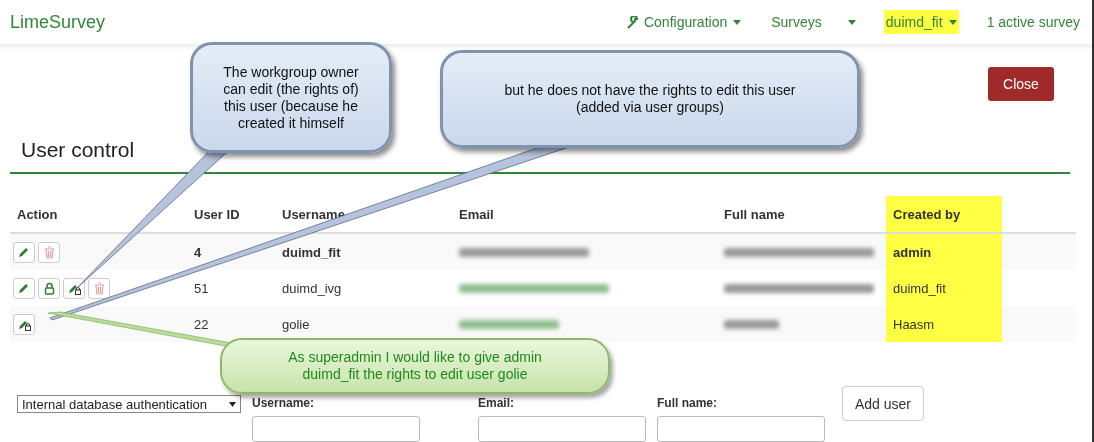  I want to click on table-cell-text: golie, so click(296, 324).